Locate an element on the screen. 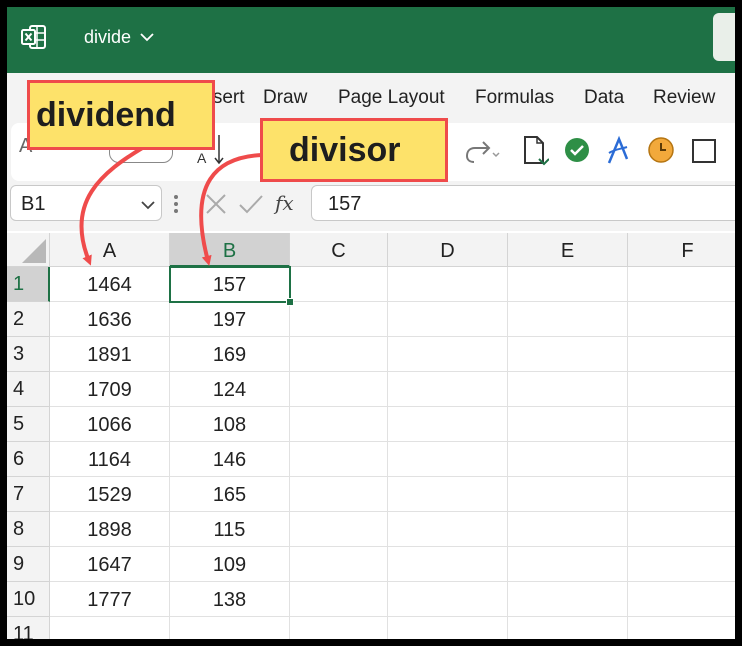 This screenshot has width=742, height=646. cell-d9 is located at coordinates (448, 564).